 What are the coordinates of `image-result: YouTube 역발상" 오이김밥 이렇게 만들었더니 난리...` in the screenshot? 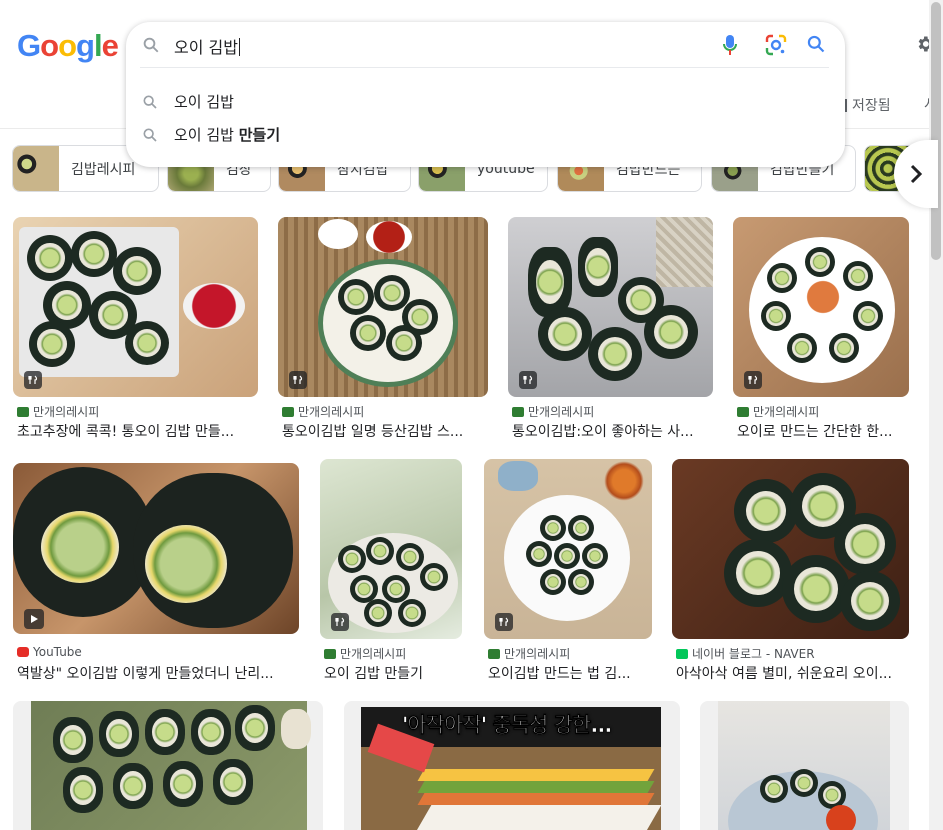 It's located at (156, 574).